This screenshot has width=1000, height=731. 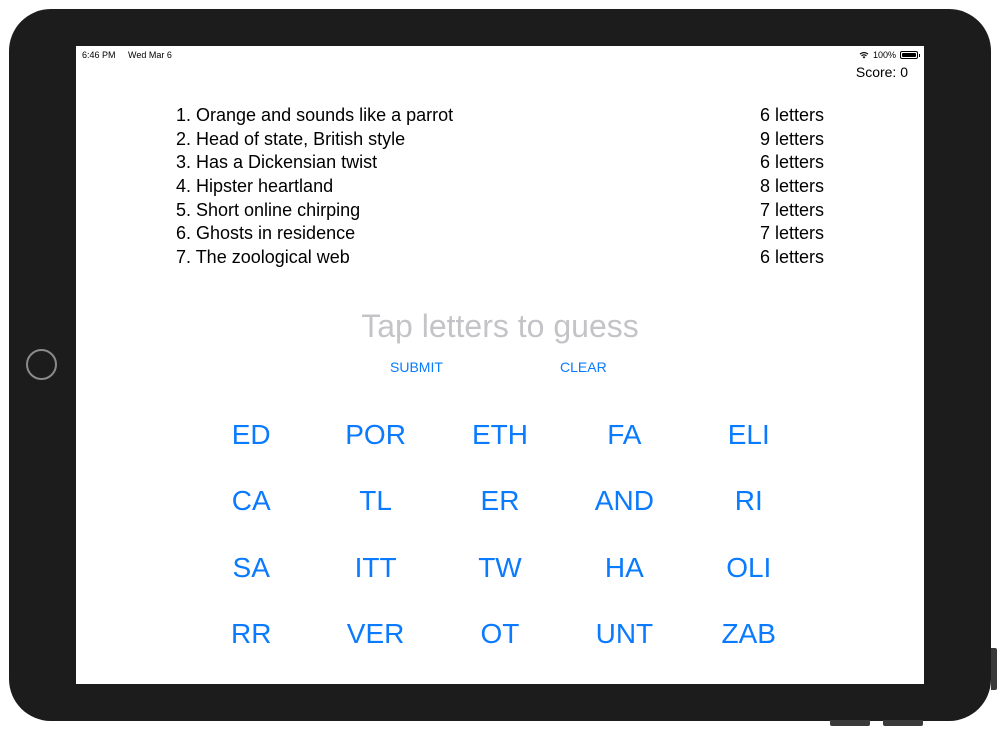 I want to click on score-label: Score: 0, so click(x=881, y=72).